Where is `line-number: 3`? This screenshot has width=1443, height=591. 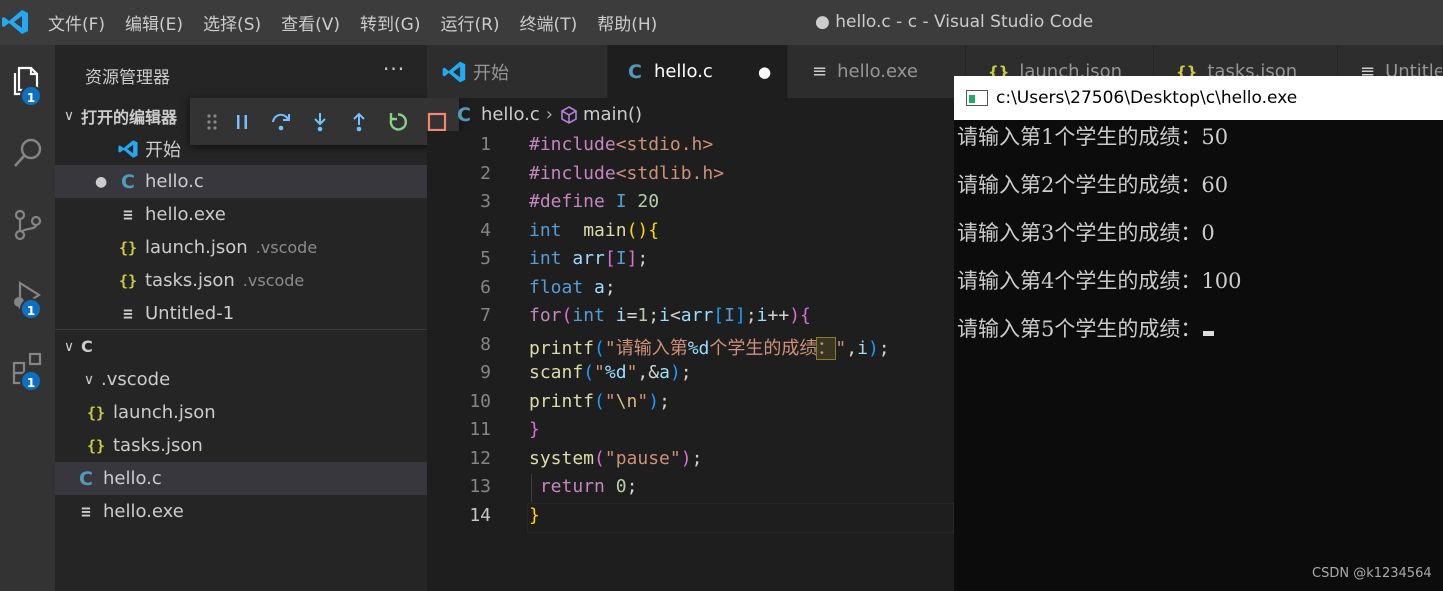
line-number: 3 is located at coordinates (485, 201).